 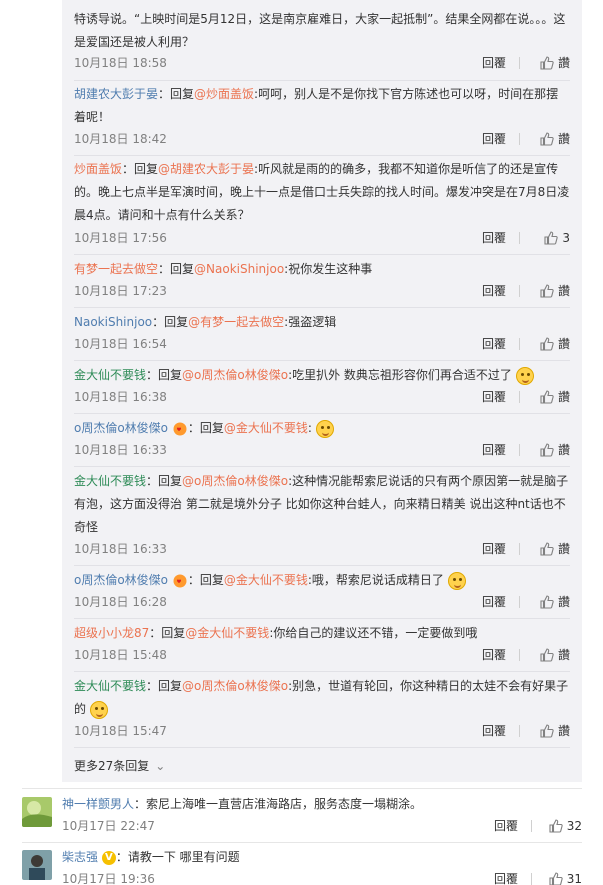 I want to click on like-count: 32, so click(x=574, y=826).